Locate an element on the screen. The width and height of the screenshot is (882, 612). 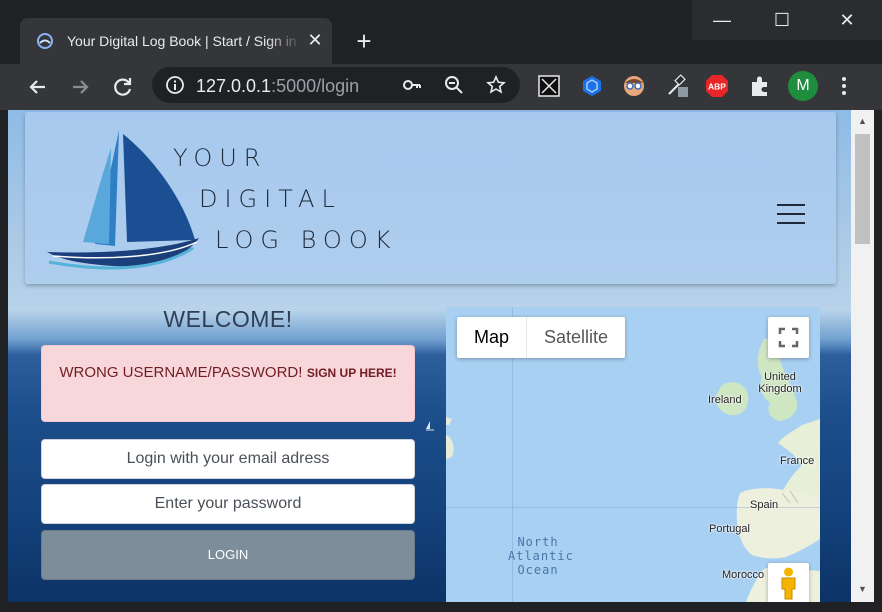
map-label-portugal: Portugal is located at coordinates (729, 529).